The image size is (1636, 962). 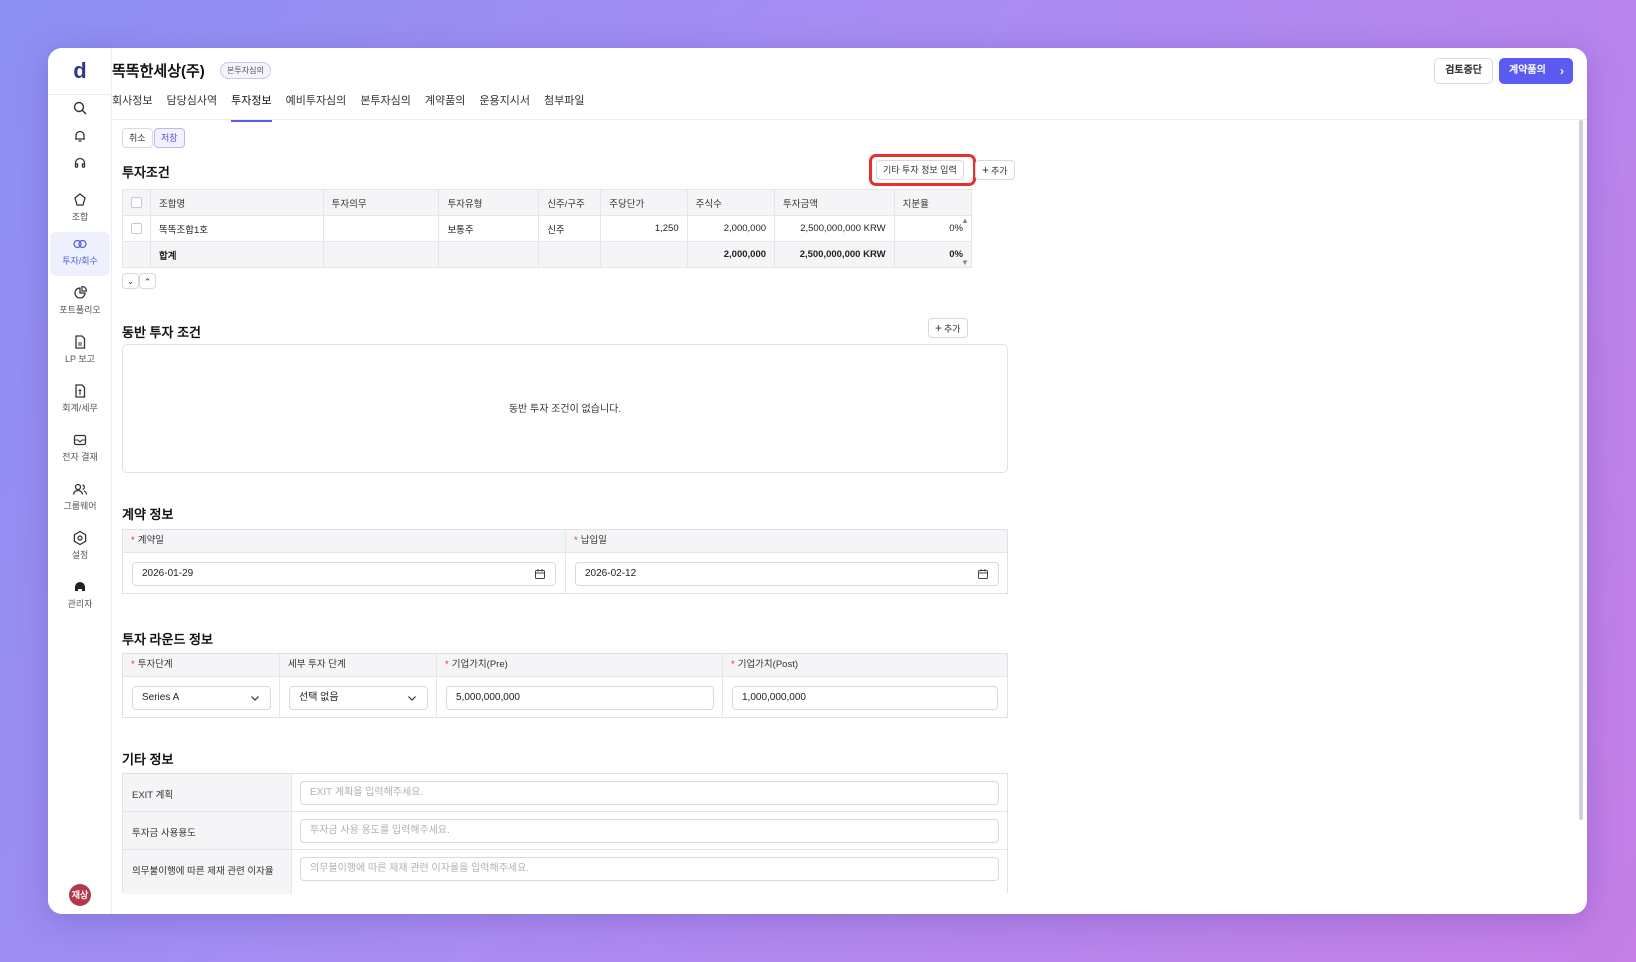 I want to click on select-all-checkbox, so click(x=136, y=202).